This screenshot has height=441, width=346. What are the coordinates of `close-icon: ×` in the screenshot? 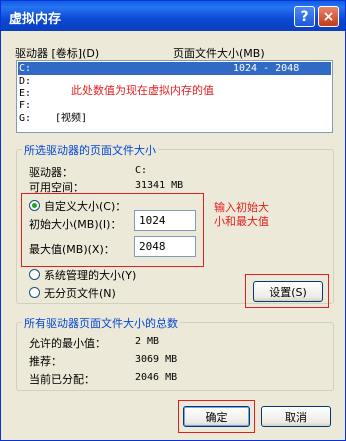 It's located at (328, 16).